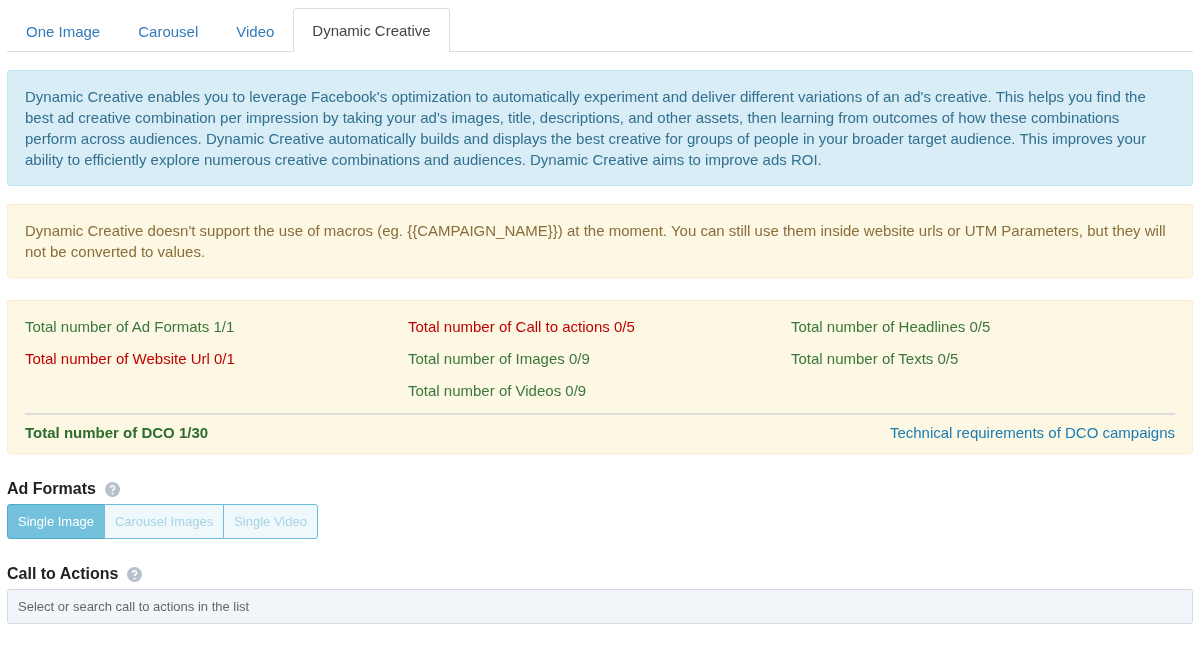 The width and height of the screenshot is (1200, 650). I want to click on search-field: Select or search call to actions in the list, so click(600, 606).